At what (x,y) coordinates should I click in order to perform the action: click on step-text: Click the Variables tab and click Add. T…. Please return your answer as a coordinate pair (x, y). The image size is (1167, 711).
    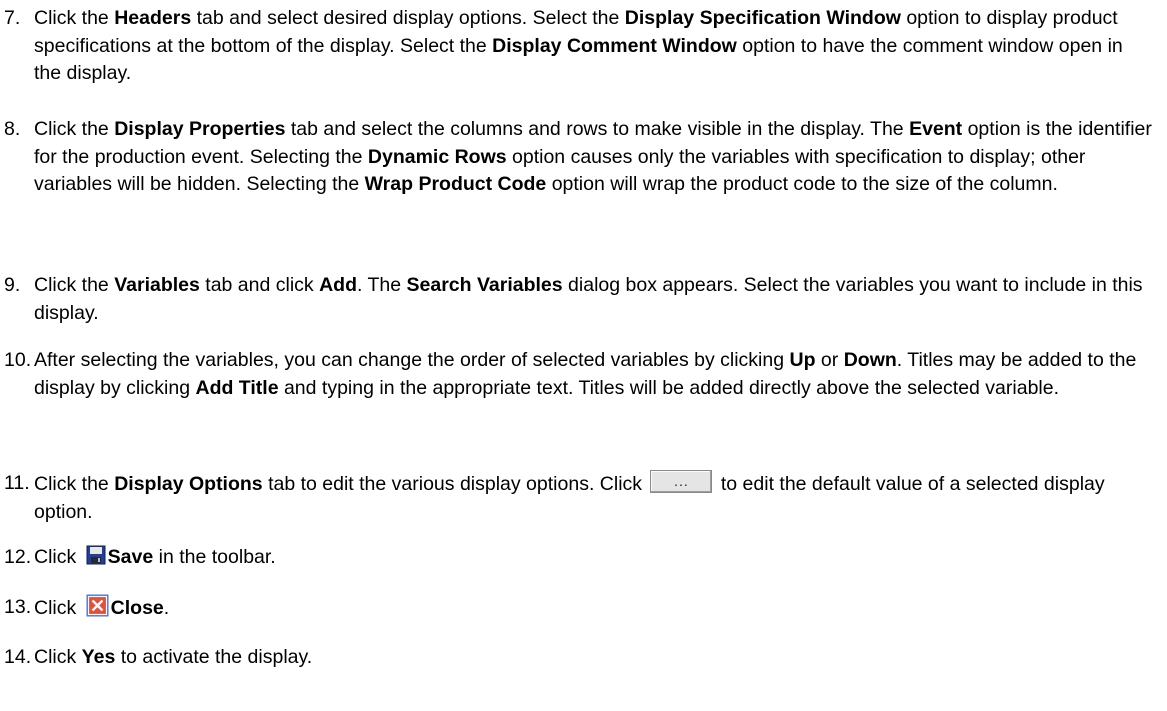
    Looking at the image, I should click on (588, 299).